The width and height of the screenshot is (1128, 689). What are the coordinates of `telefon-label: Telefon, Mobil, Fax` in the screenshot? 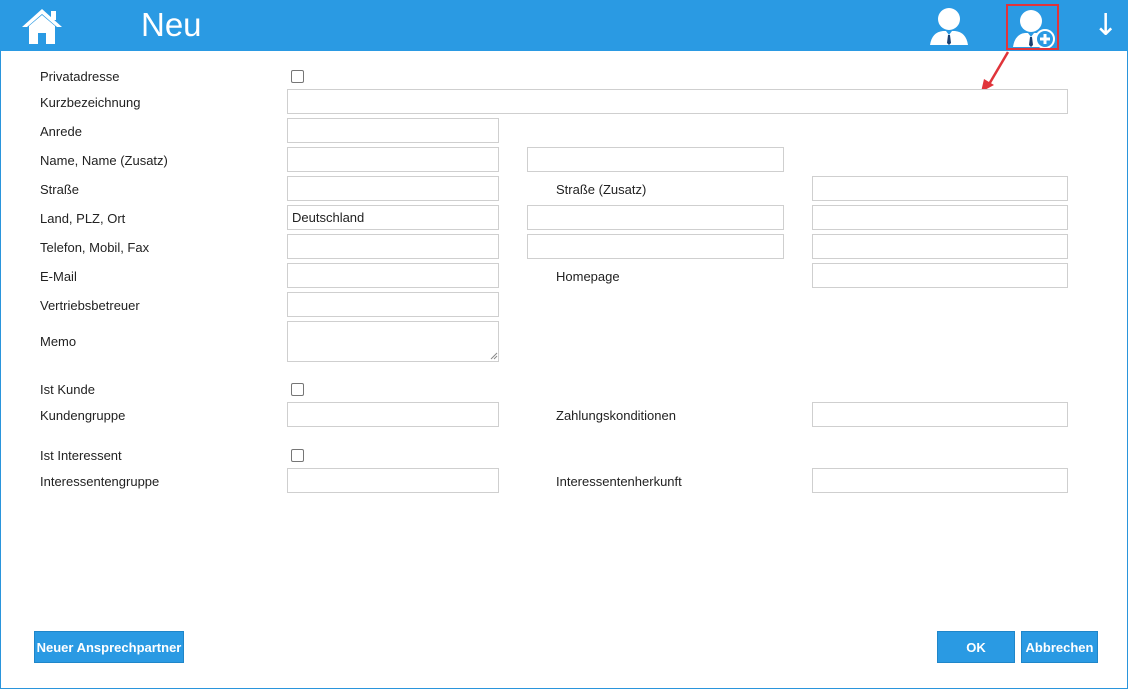 It's located at (95, 247).